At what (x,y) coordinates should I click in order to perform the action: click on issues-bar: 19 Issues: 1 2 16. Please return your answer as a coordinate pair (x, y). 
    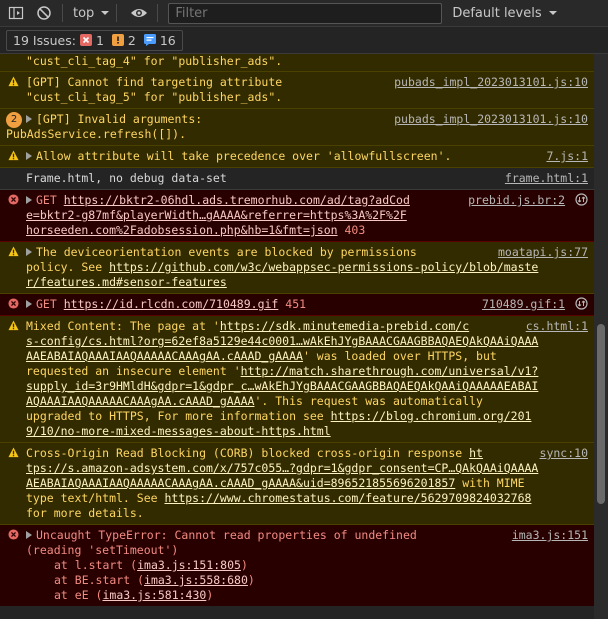
    Looking at the image, I should click on (304, 40).